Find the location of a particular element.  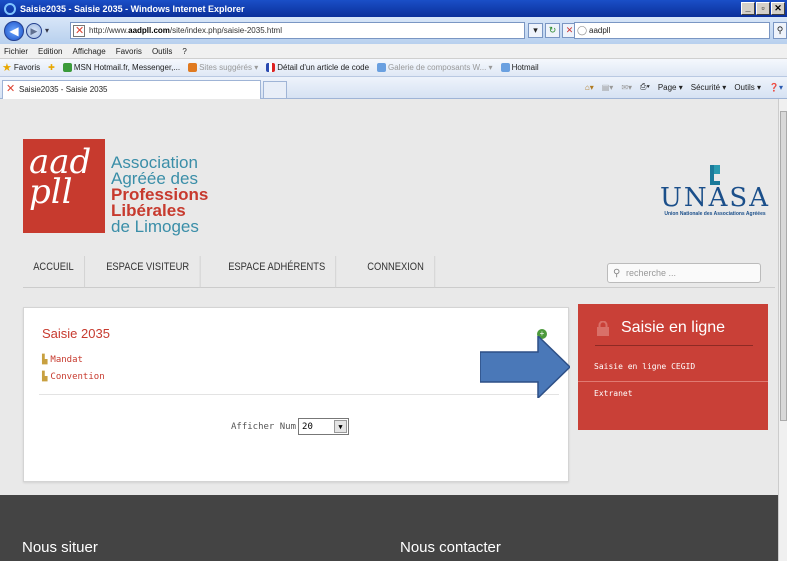

help-icon: ❓▾ is located at coordinates (776, 87).